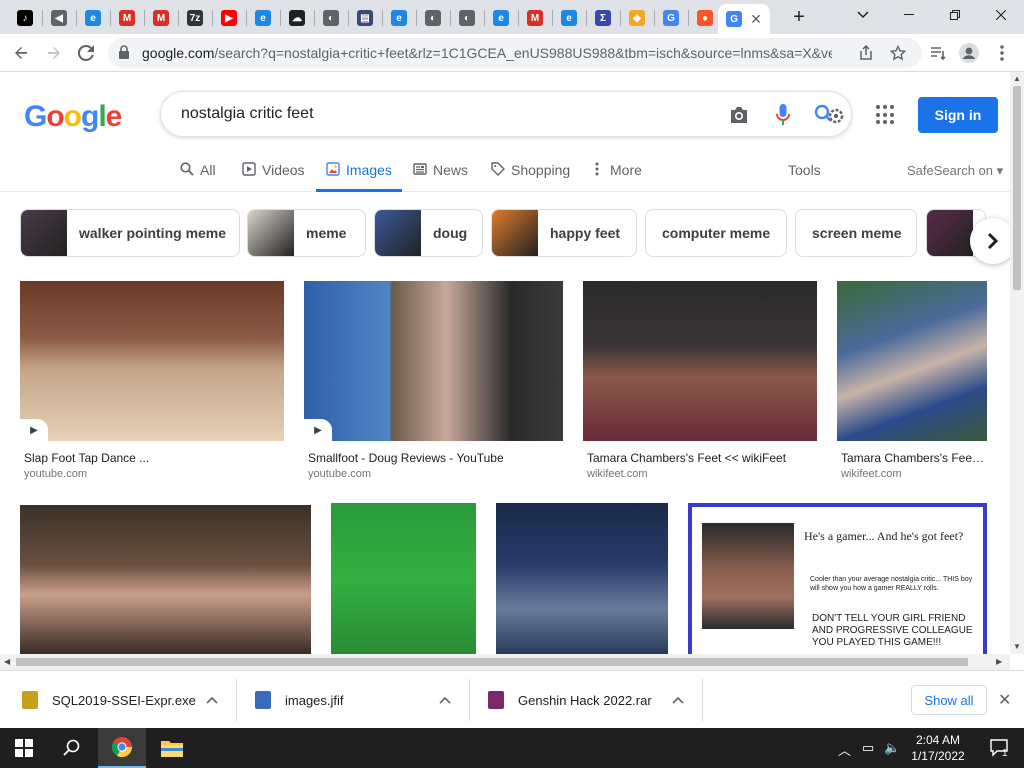 This screenshot has height=768, width=1024. What do you see at coordinates (1017, 188) in the screenshot?
I see `vertical-scroll-thumb` at bounding box center [1017, 188].